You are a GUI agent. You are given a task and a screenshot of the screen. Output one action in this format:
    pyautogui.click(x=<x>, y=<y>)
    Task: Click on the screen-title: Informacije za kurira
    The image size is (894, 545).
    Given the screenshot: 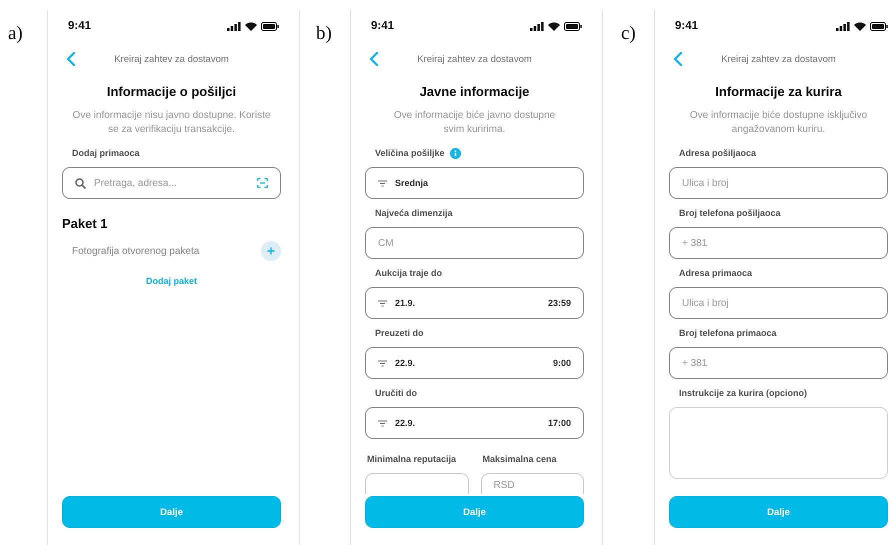 What is the action you would take?
    pyautogui.click(x=778, y=92)
    